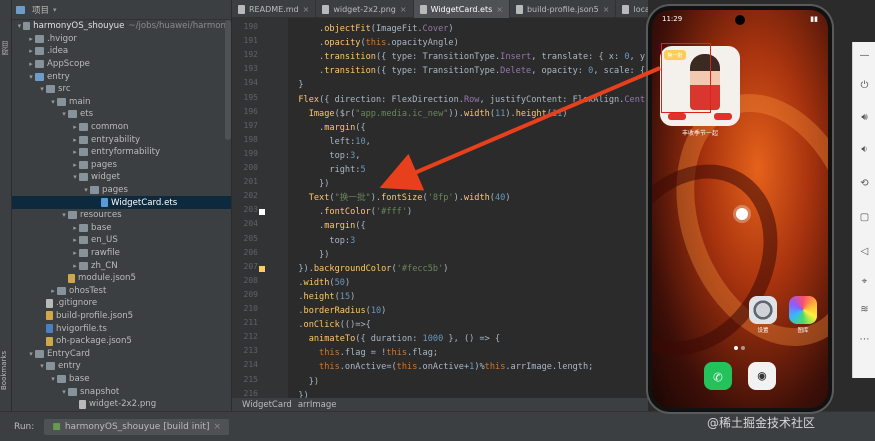  I want to click on wifi-icon: ≋, so click(864, 309).